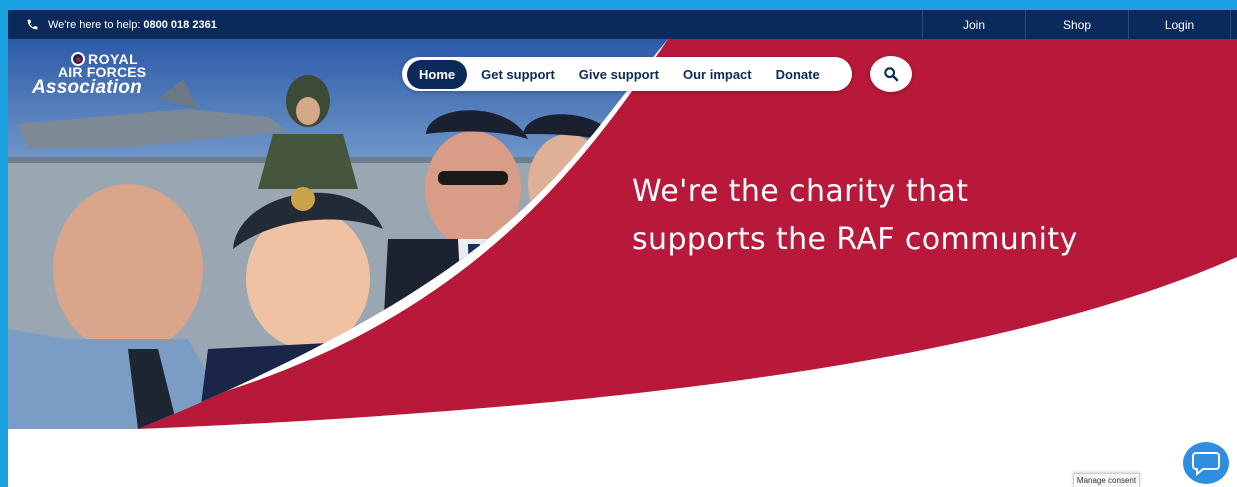 Image resolution: width=1237 pixels, height=487 pixels. I want to click on chat-launcher-button, so click(1206, 463).